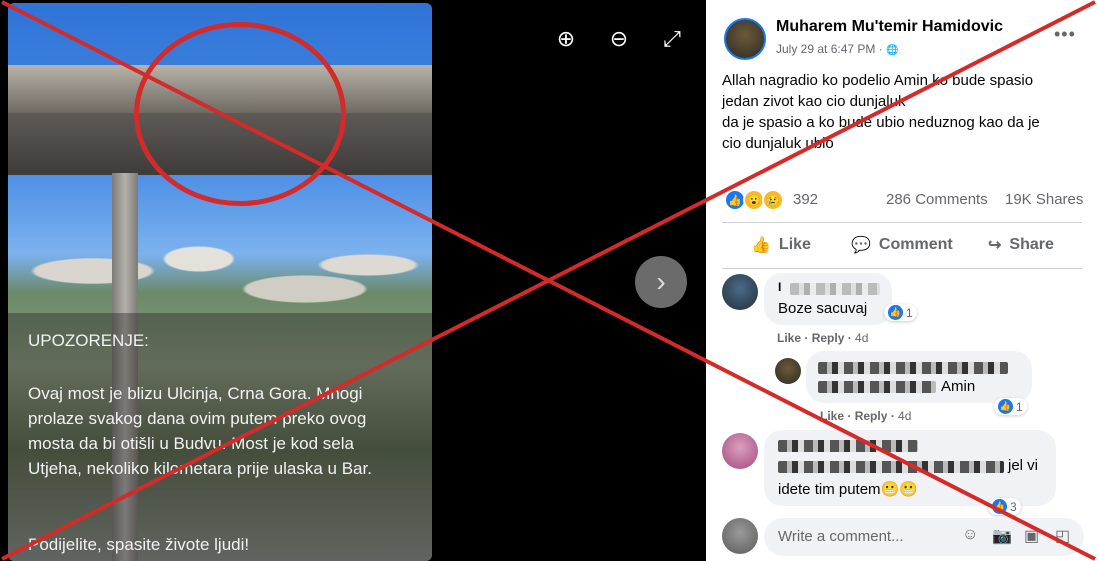 The width and height of the screenshot is (1097, 561). I want to click on comment-like-link: Like, so click(789, 338).